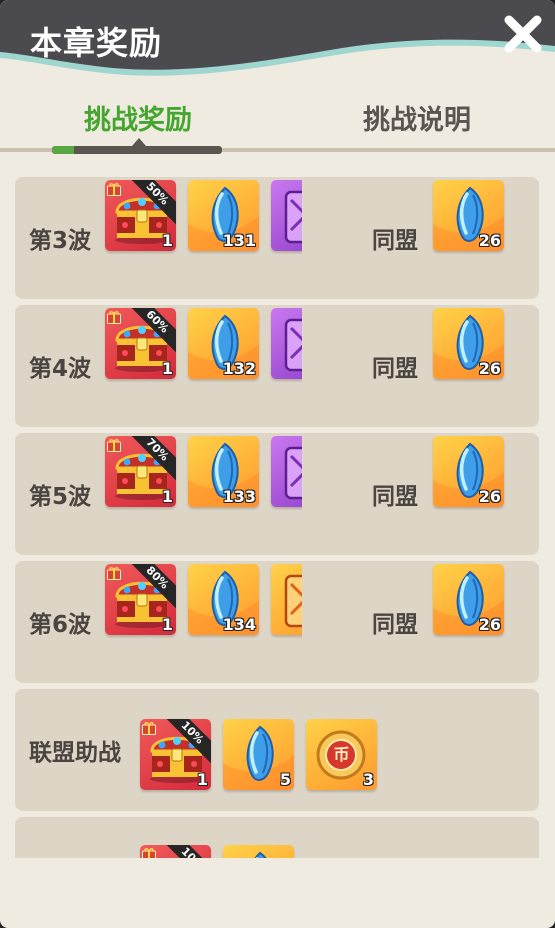  What do you see at coordinates (140, 215) in the screenshot?
I see `chest-reward-item: 50% 1` at bounding box center [140, 215].